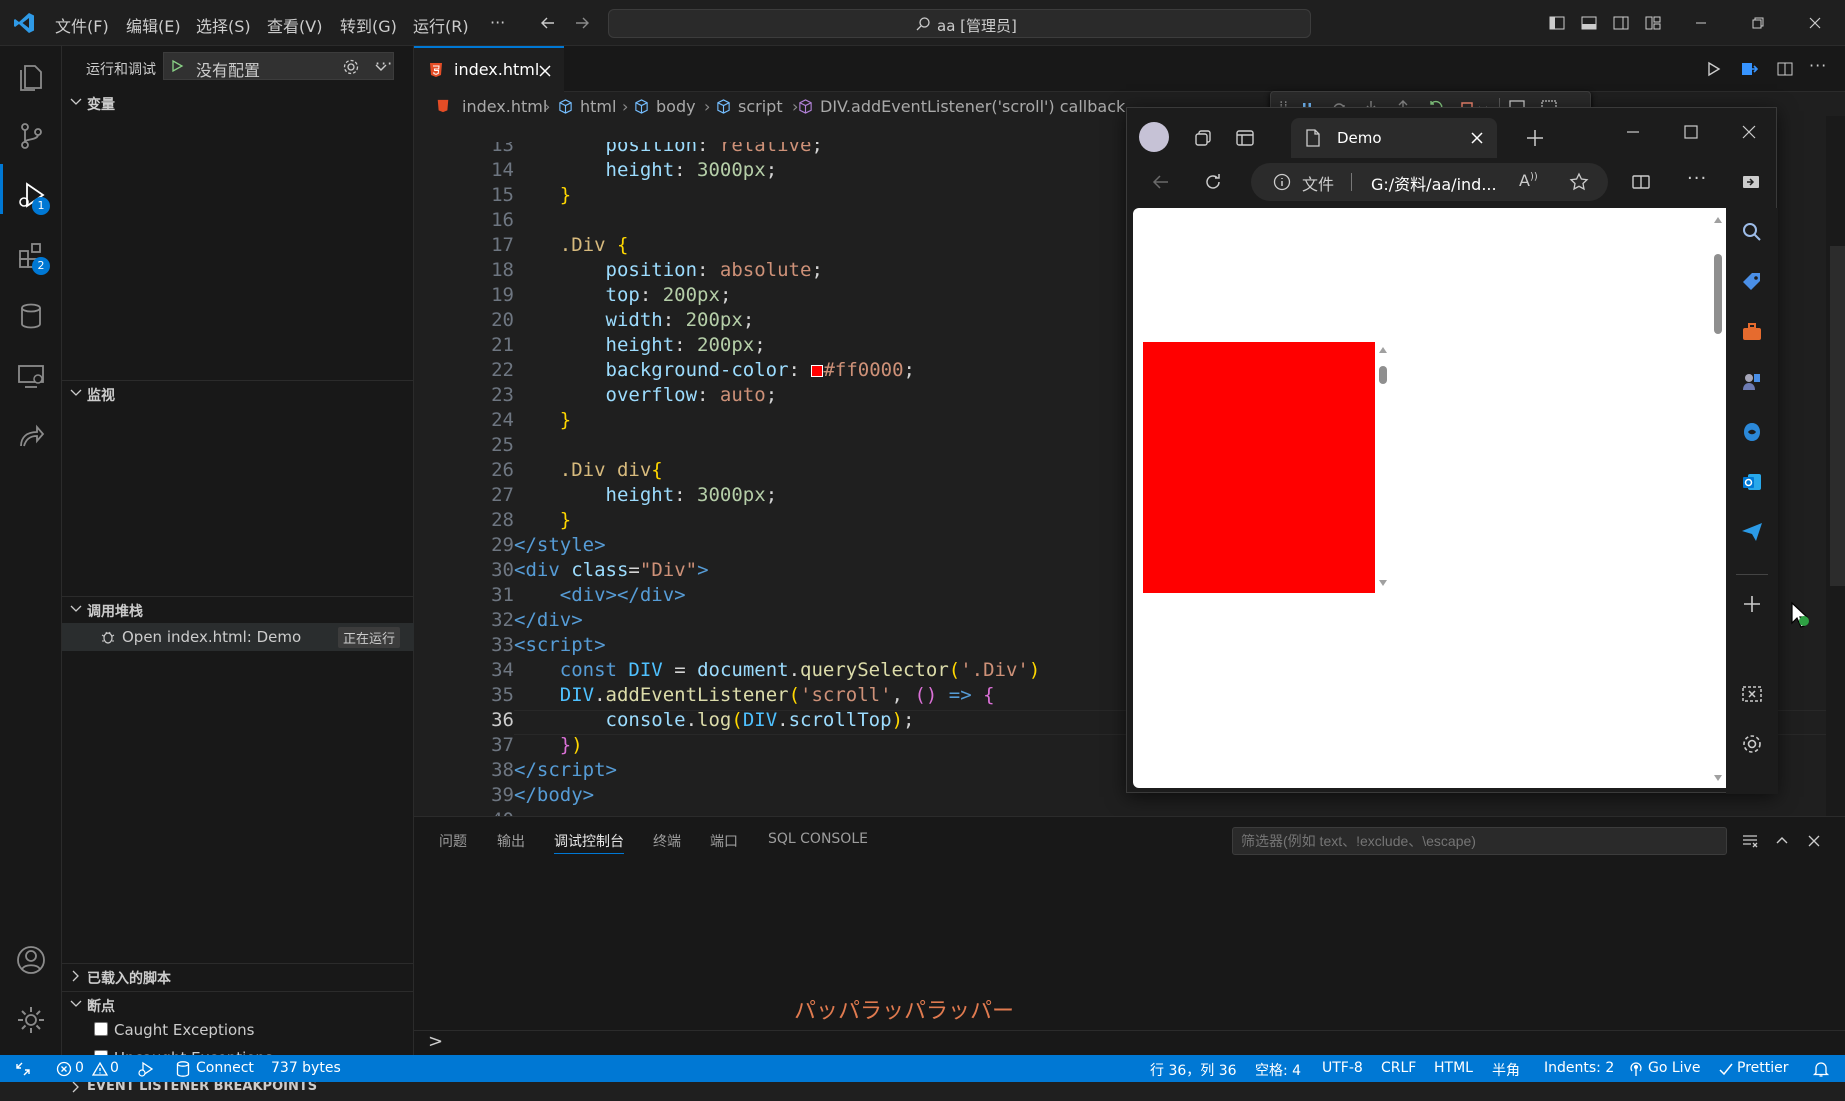 This screenshot has height=1101, width=1845. Describe the element at coordinates (464, 745) in the screenshot. I see `line-number: 37` at that location.